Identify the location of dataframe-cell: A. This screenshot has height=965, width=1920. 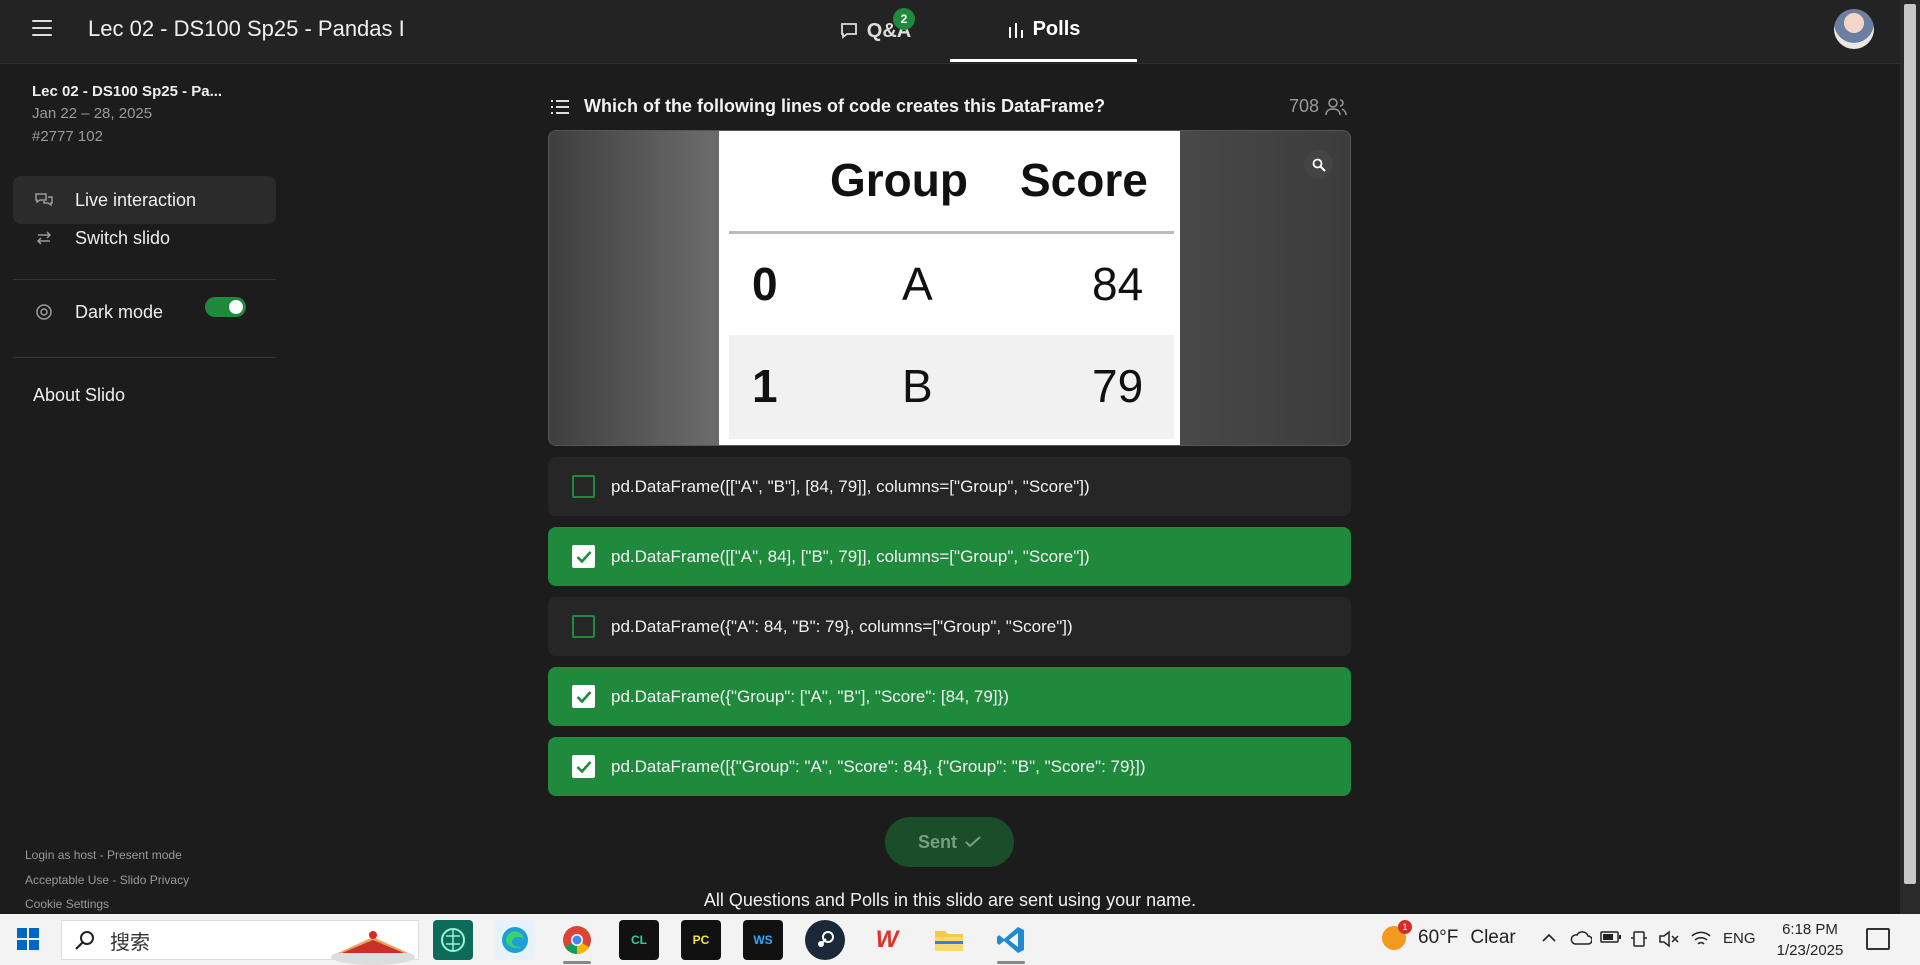
(917, 284).